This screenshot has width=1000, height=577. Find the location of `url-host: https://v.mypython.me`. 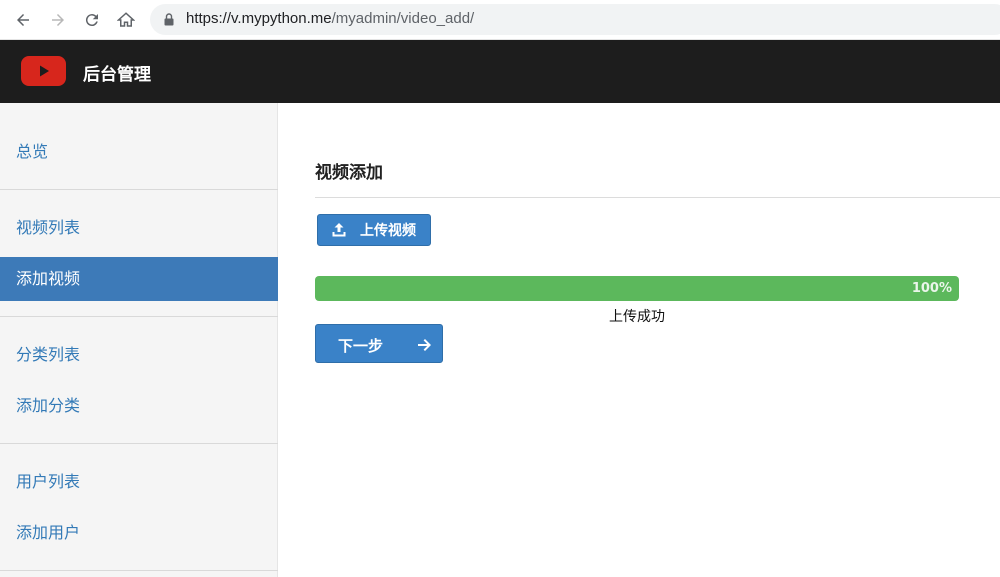

url-host: https://v.mypython.me is located at coordinates (259, 18).